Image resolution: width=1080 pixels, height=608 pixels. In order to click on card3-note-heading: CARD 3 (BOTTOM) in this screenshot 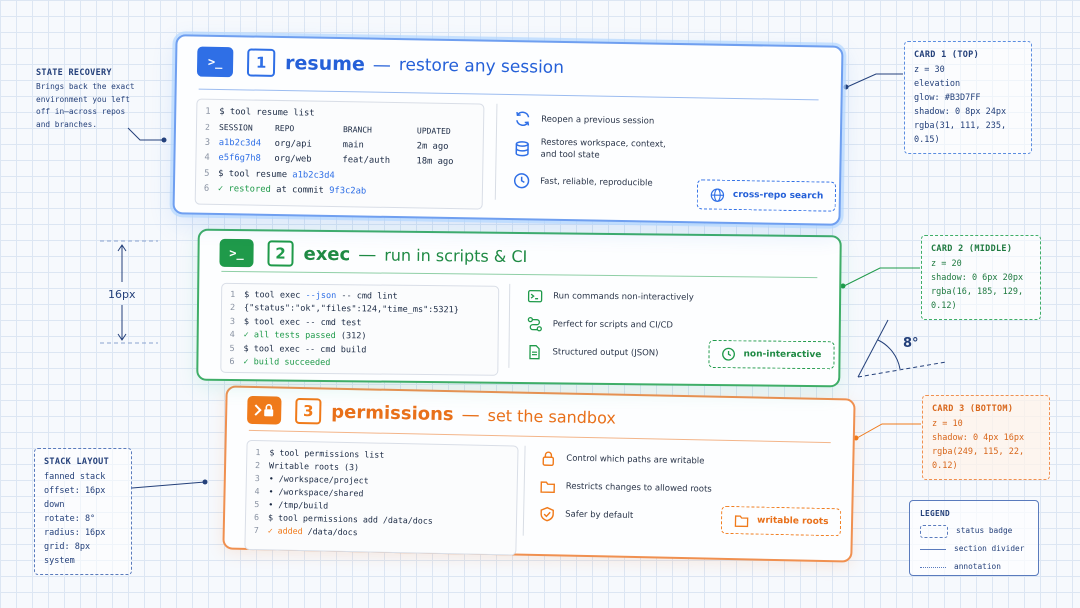, I will do `click(973, 409)`.